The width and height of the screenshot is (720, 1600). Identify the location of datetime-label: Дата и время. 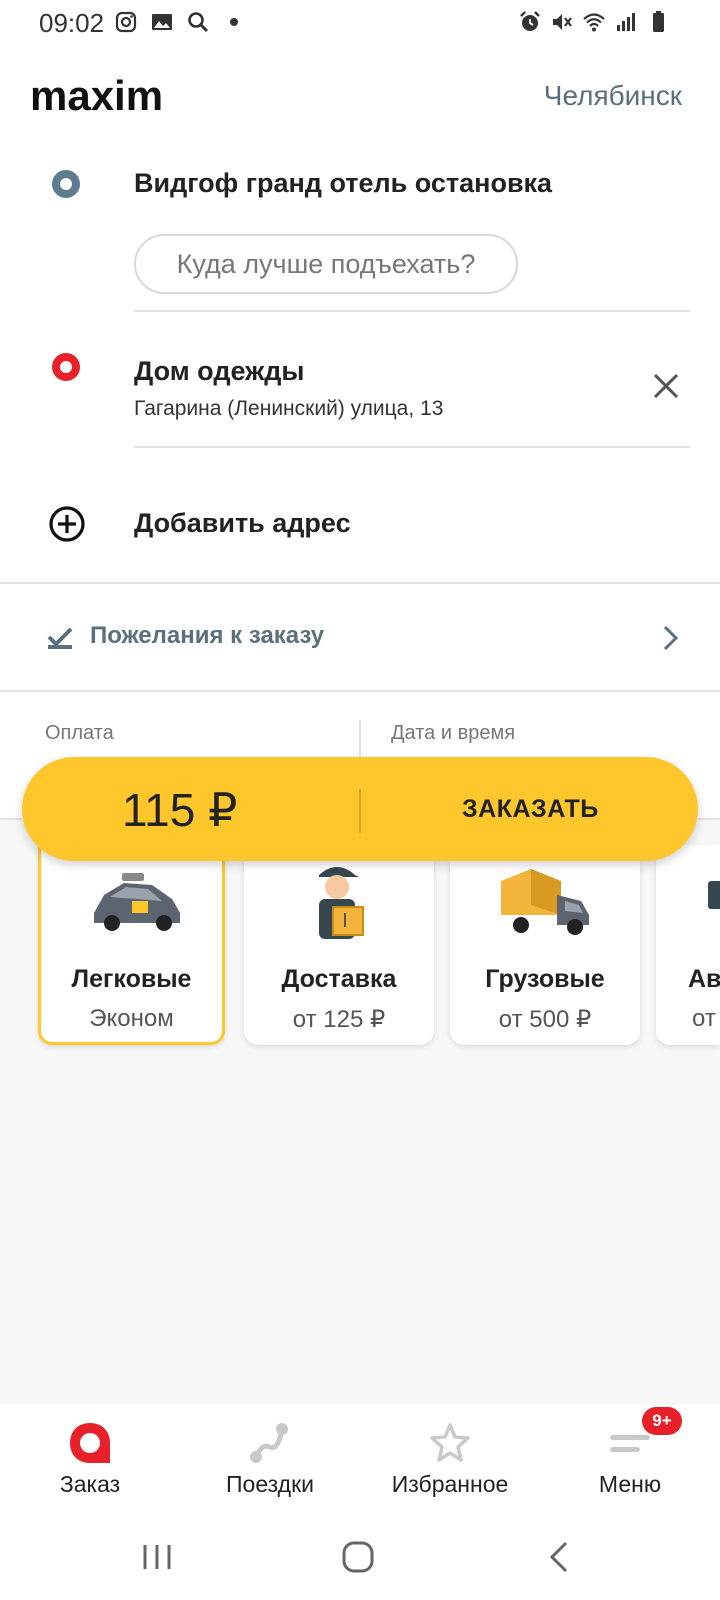
(453, 733).